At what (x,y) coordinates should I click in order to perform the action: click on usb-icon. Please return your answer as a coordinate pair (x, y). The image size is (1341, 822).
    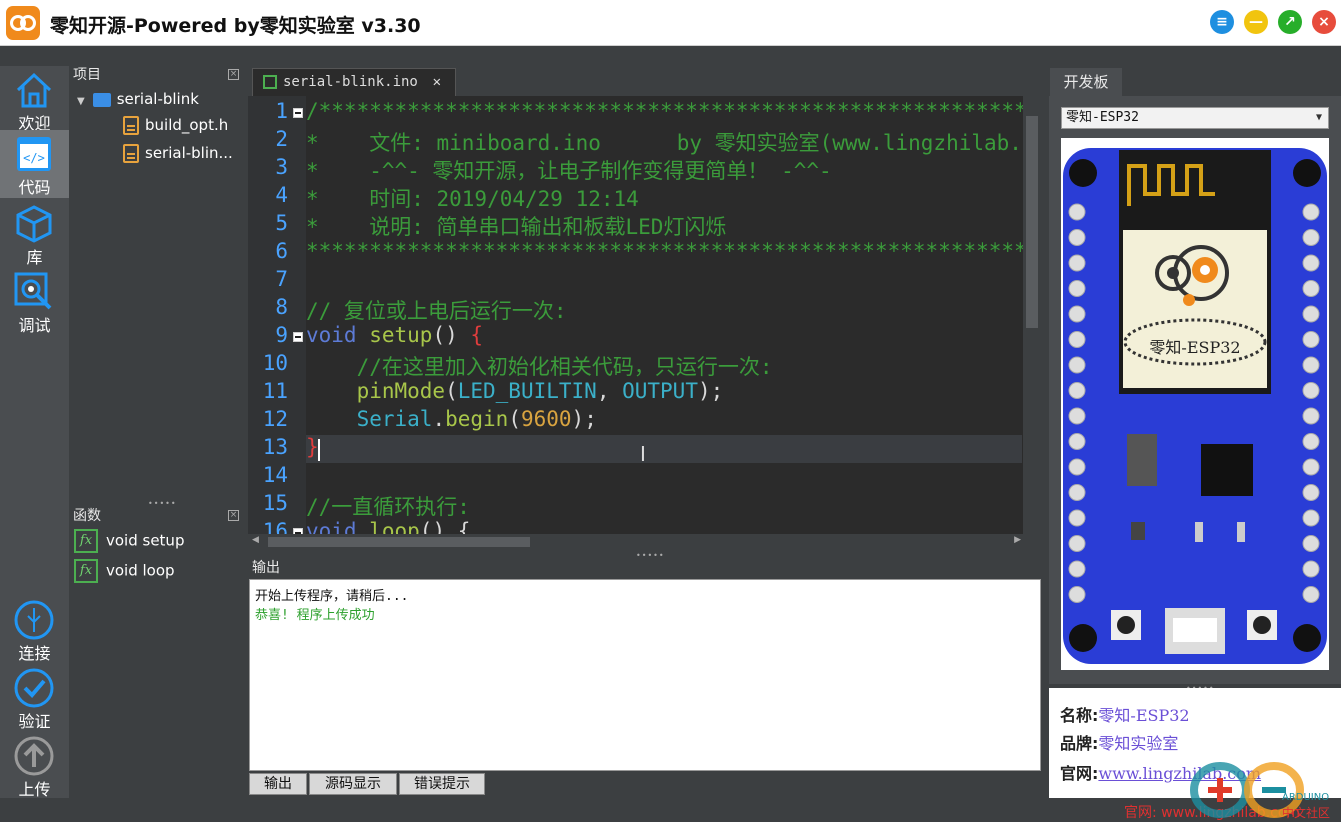
    Looking at the image, I should click on (34, 620).